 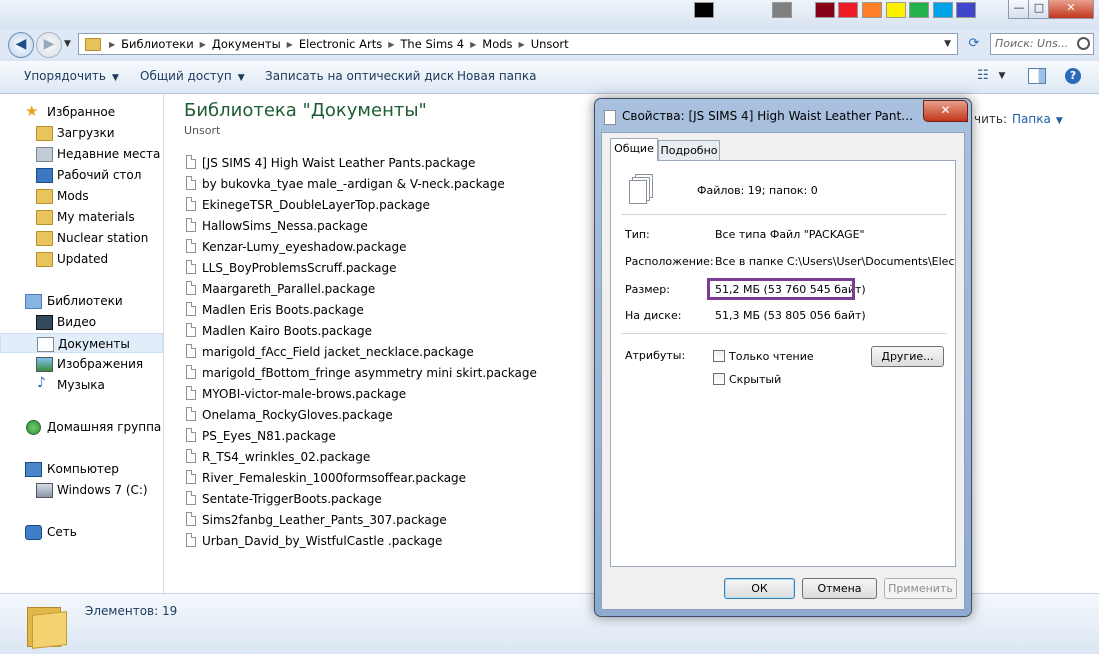 What do you see at coordinates (386, 331) in the screenshot?
I see `file-list-item: Madlen Kairo Boots.package` at bounding box center [386, 331].